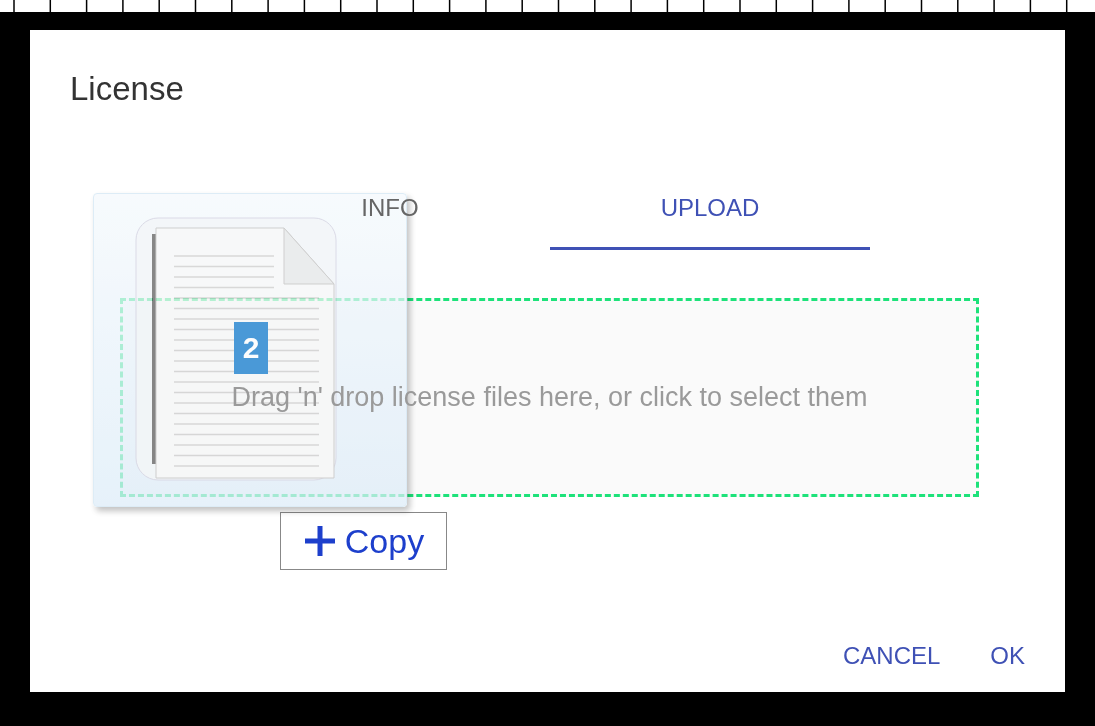 This screenshot has height=726, width=1095. What do you see at coordinates (251, 348) in the screenshot?
I see `count-badge: 2` at bounding box center [251, 348].